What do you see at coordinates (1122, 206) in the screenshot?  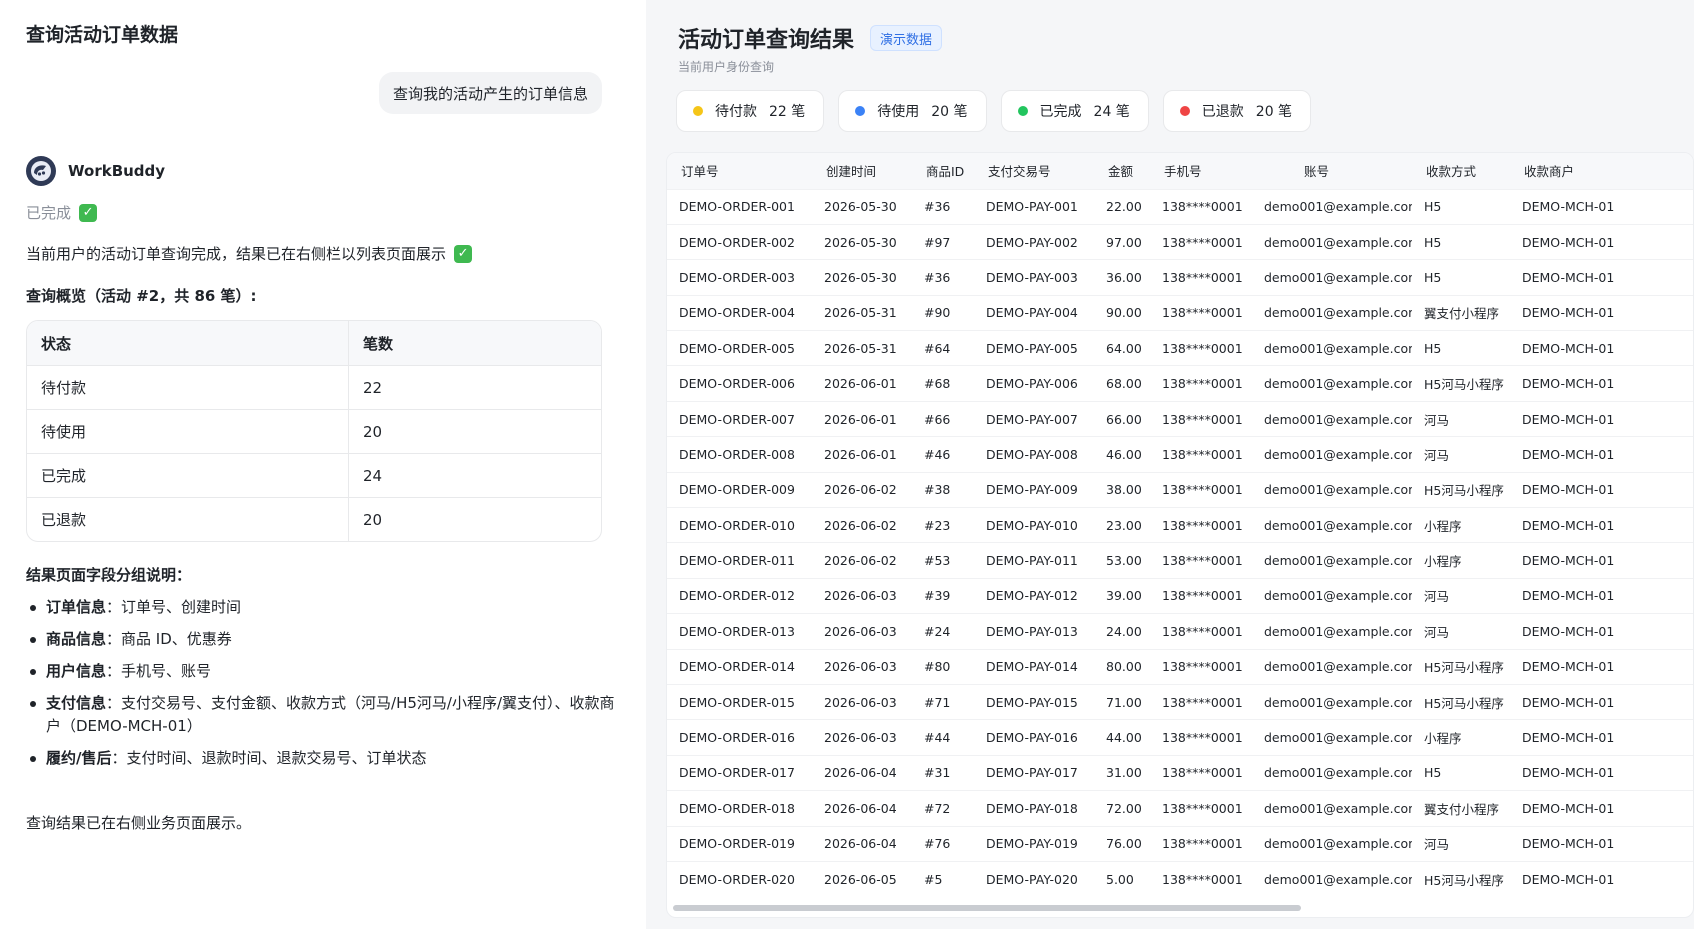 I see `amount-cell: 22.00` at bounding box center [1122, 206].